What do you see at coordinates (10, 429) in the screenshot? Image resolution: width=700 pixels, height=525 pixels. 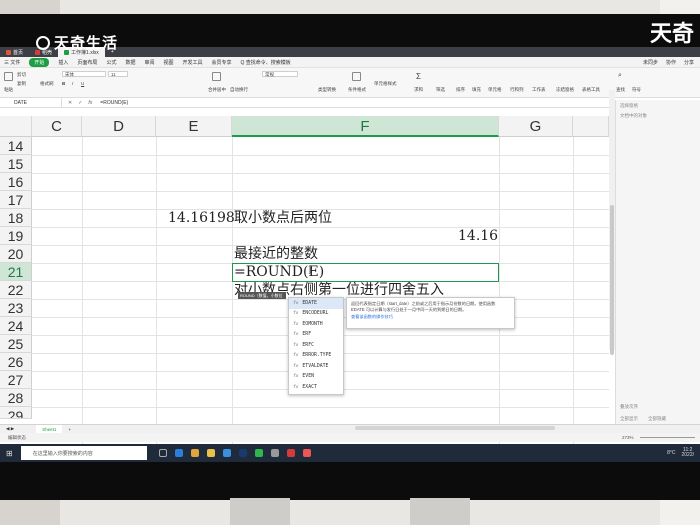 I see `sheet-nav-icon: ◀ ▶` at bounding box center [10, 429].